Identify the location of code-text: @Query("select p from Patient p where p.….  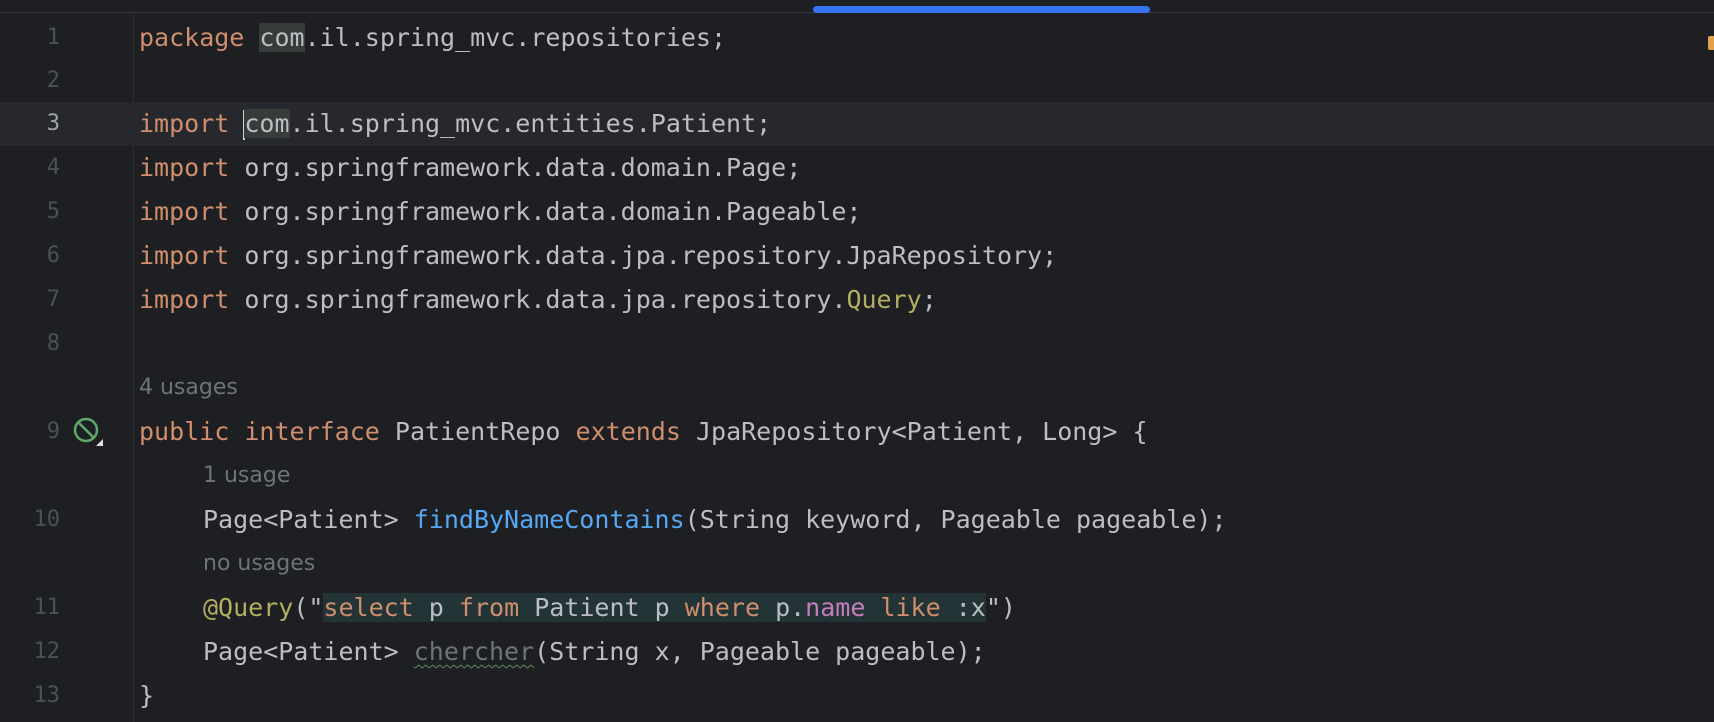
(609, 608).